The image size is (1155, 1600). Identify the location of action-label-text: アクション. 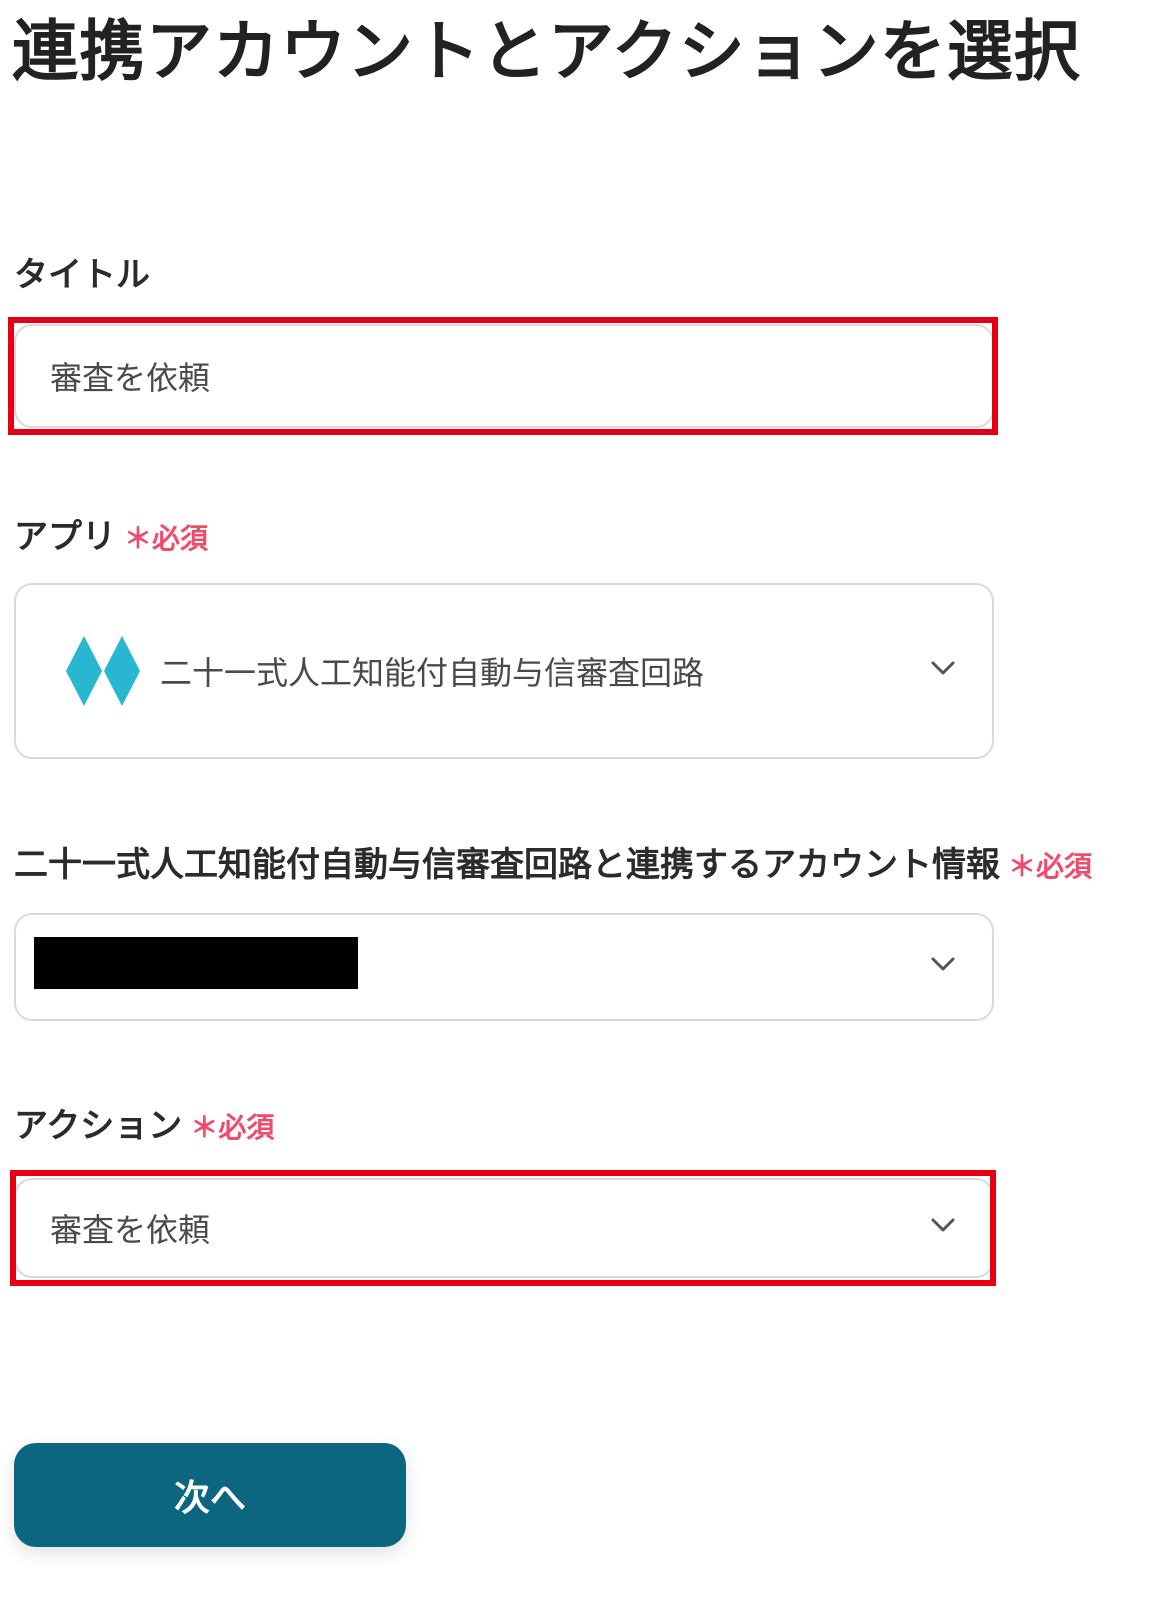
(98, 1126).